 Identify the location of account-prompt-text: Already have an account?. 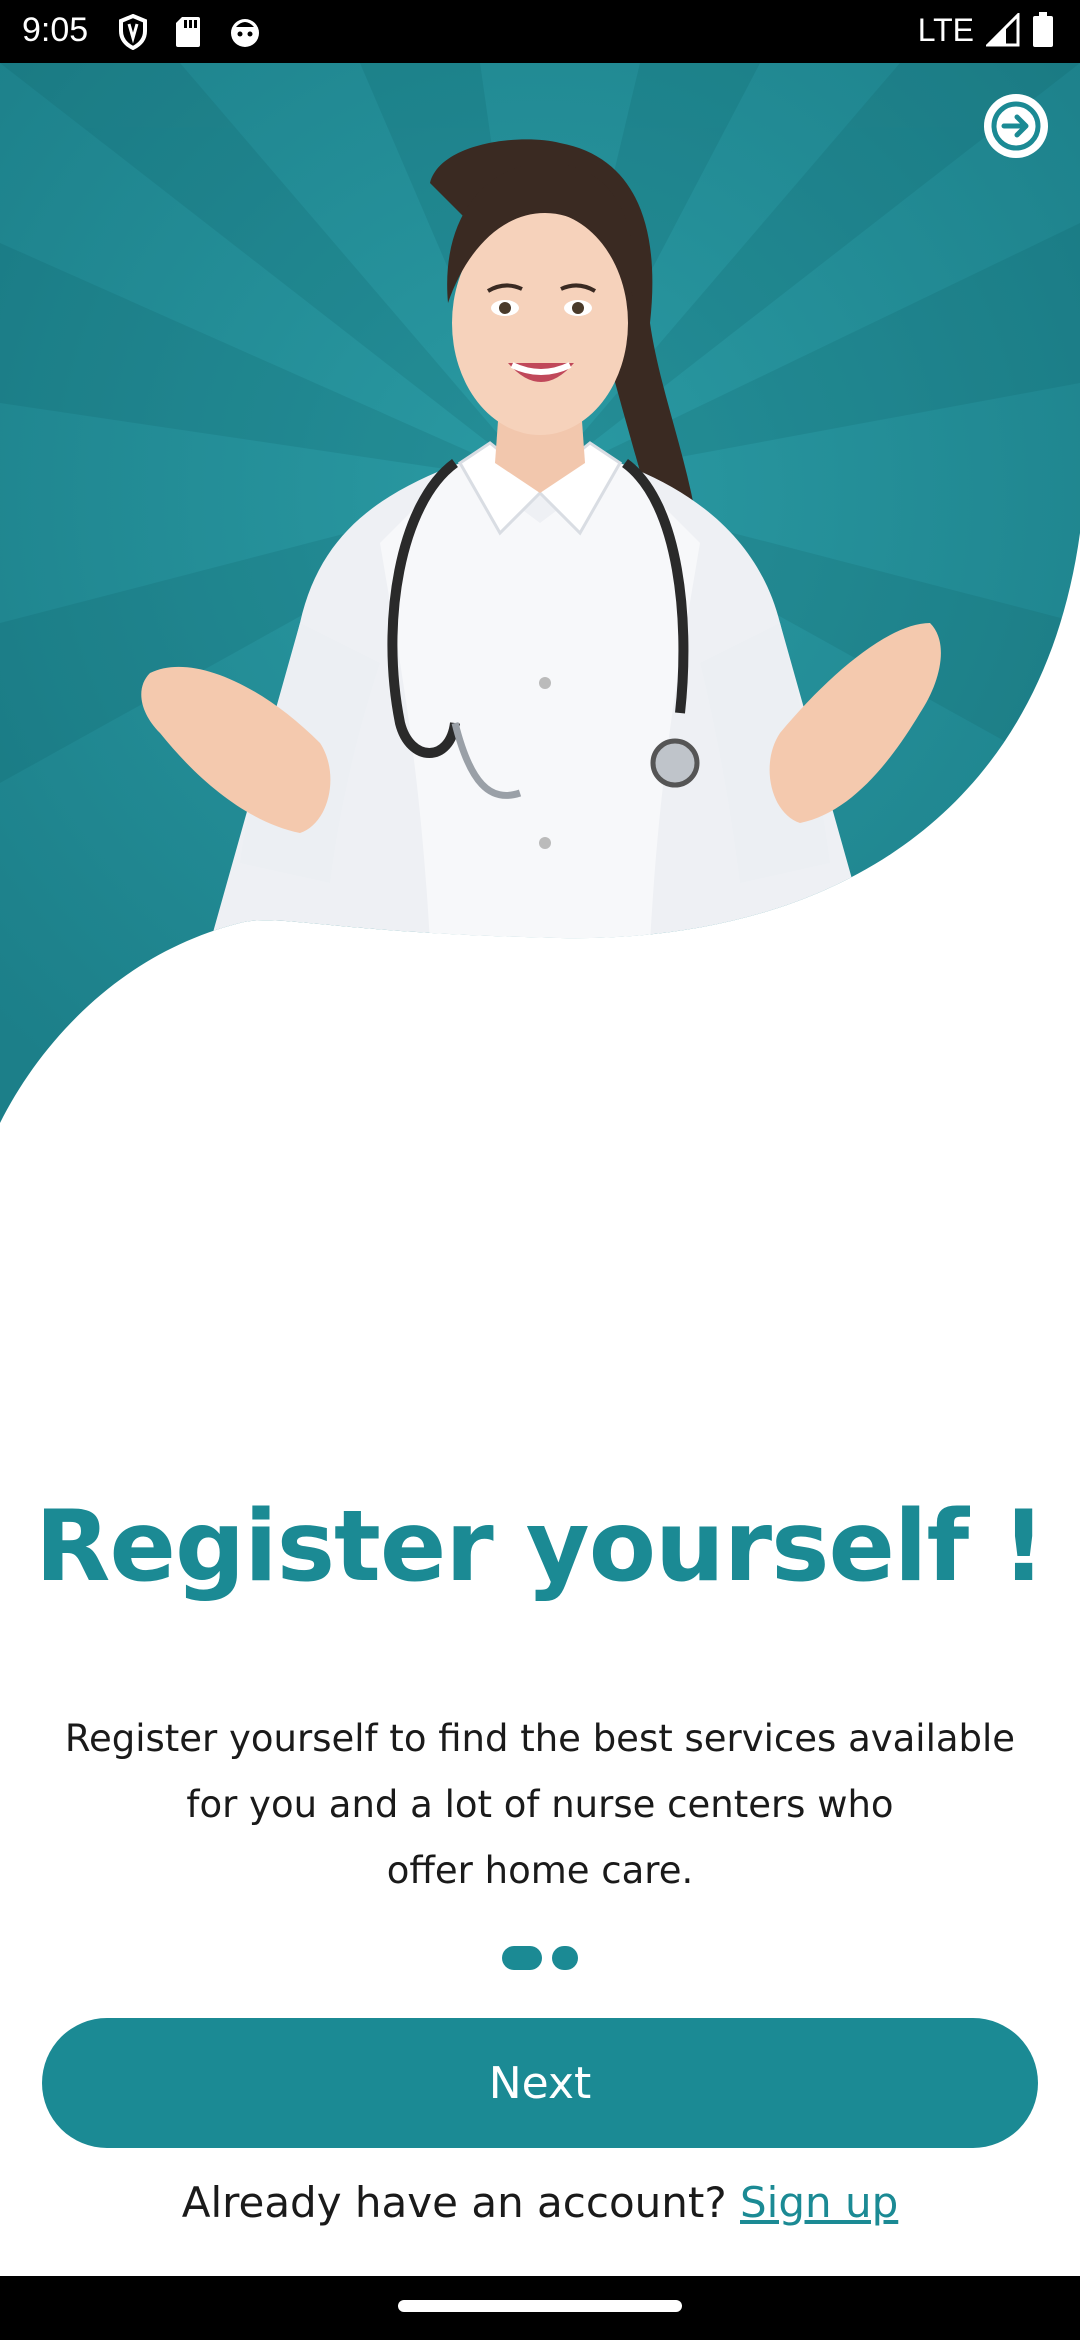
(460, 2202).